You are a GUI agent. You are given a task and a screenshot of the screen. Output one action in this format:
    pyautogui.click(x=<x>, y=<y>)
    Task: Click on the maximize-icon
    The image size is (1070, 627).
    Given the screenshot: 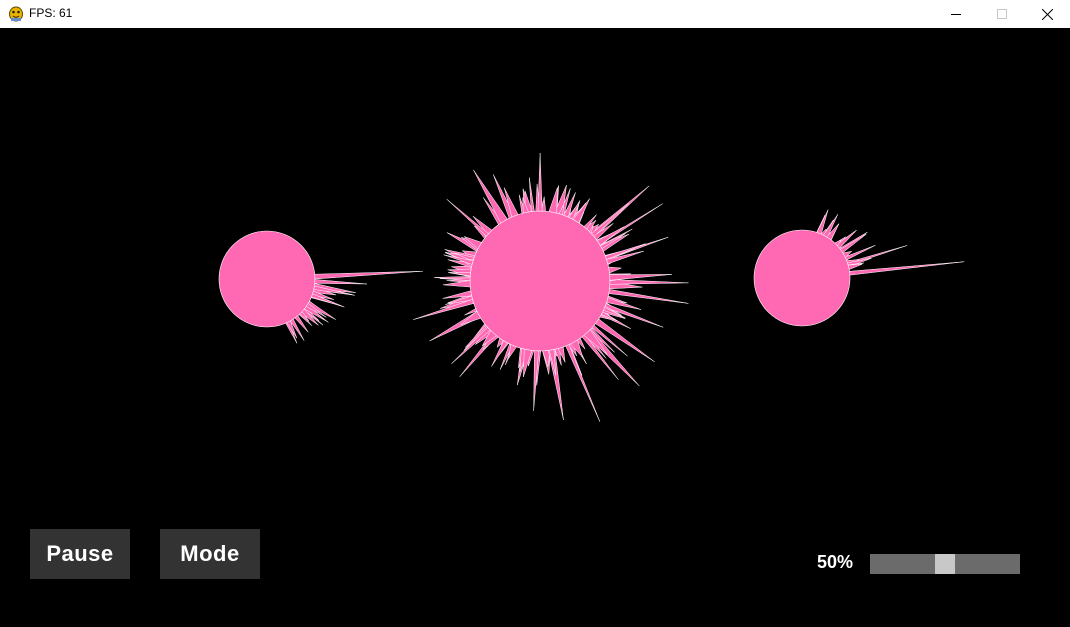 What is the action you would take?
    pyautogui.click(x=1002, y=14)
    